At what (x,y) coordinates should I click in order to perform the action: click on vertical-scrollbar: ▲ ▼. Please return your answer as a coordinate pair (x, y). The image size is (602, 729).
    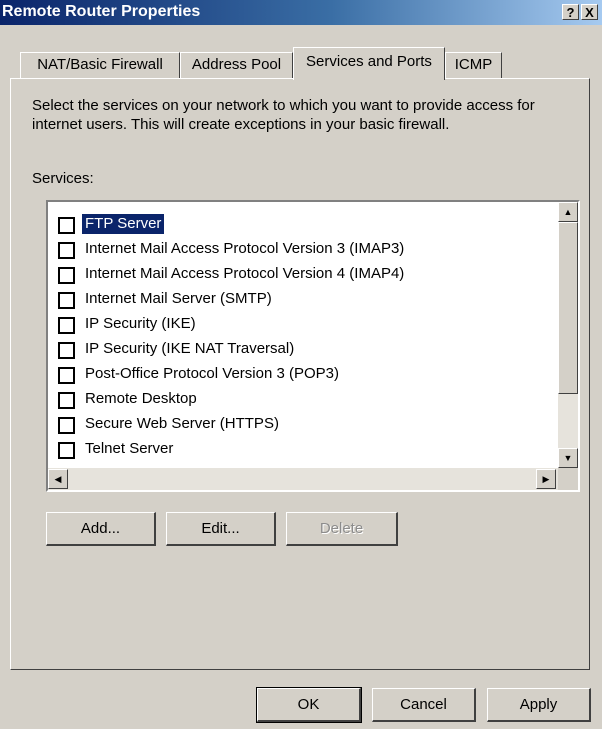
    Looking at the image, I should click on (568, 335).